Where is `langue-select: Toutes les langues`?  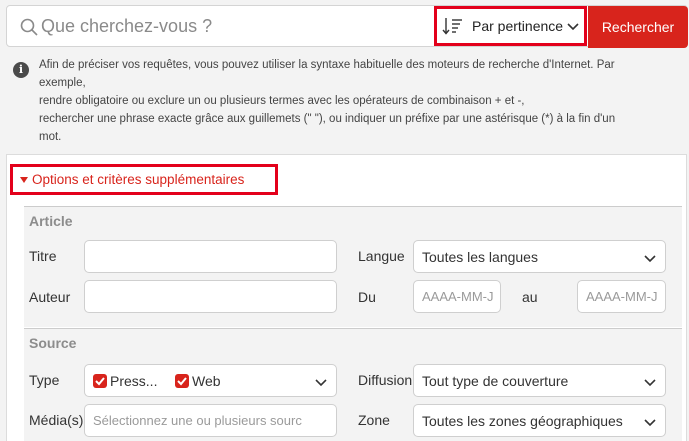
langue-select: Toutes les langues is located at coordinates (539, 256).